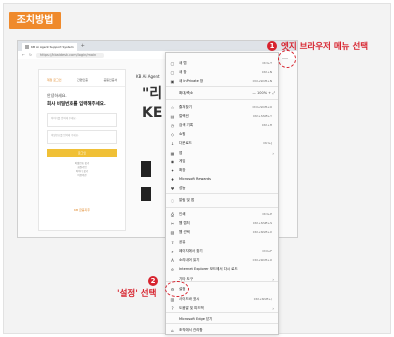 Image resolution: width=394 pixels, height=337 pixels. Describe the element at coordinates (152, 113) in the screenshot. I see `page-banner-text-2: KE` at that location.